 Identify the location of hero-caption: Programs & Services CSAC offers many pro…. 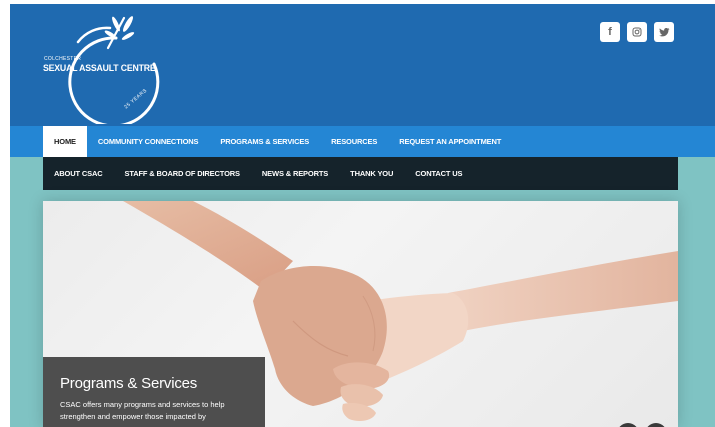
(154, 392).